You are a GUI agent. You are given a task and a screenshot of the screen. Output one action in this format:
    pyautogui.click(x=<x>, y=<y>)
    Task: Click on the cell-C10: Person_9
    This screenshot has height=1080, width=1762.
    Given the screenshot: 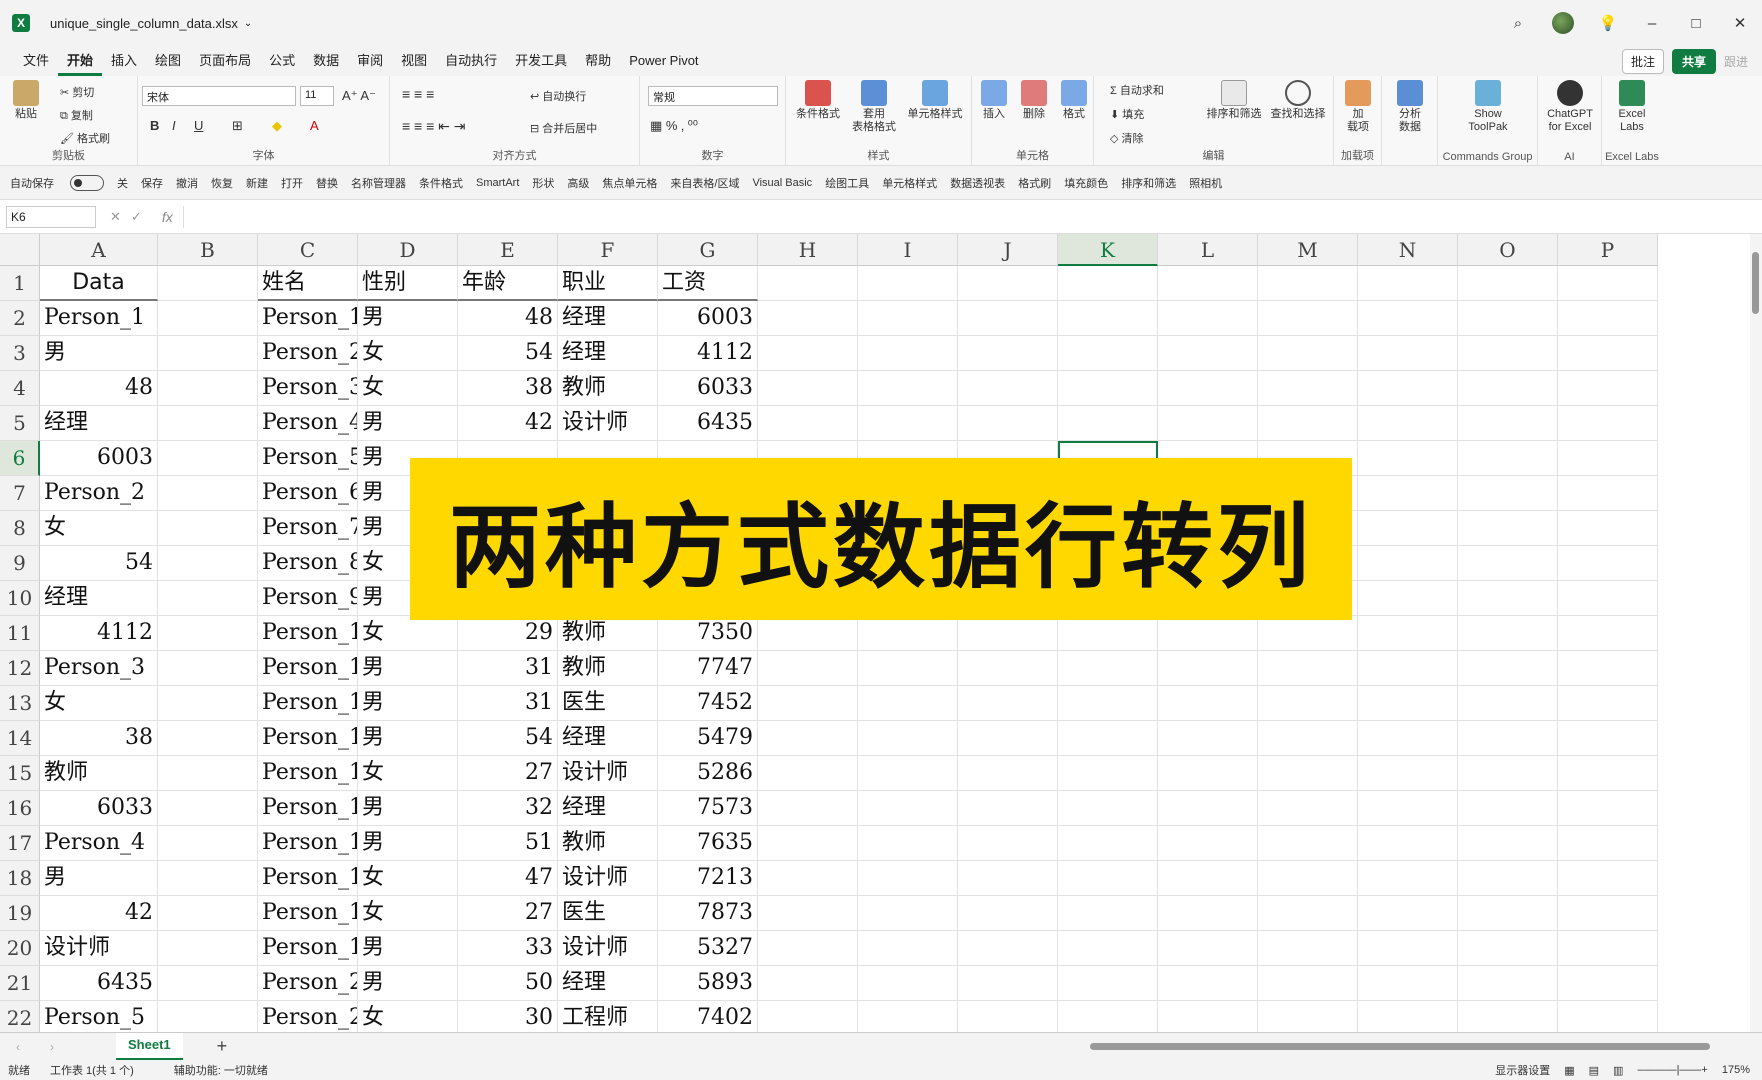 What is the action you would take?
    pyautogui.click(x=308, y=598)
    